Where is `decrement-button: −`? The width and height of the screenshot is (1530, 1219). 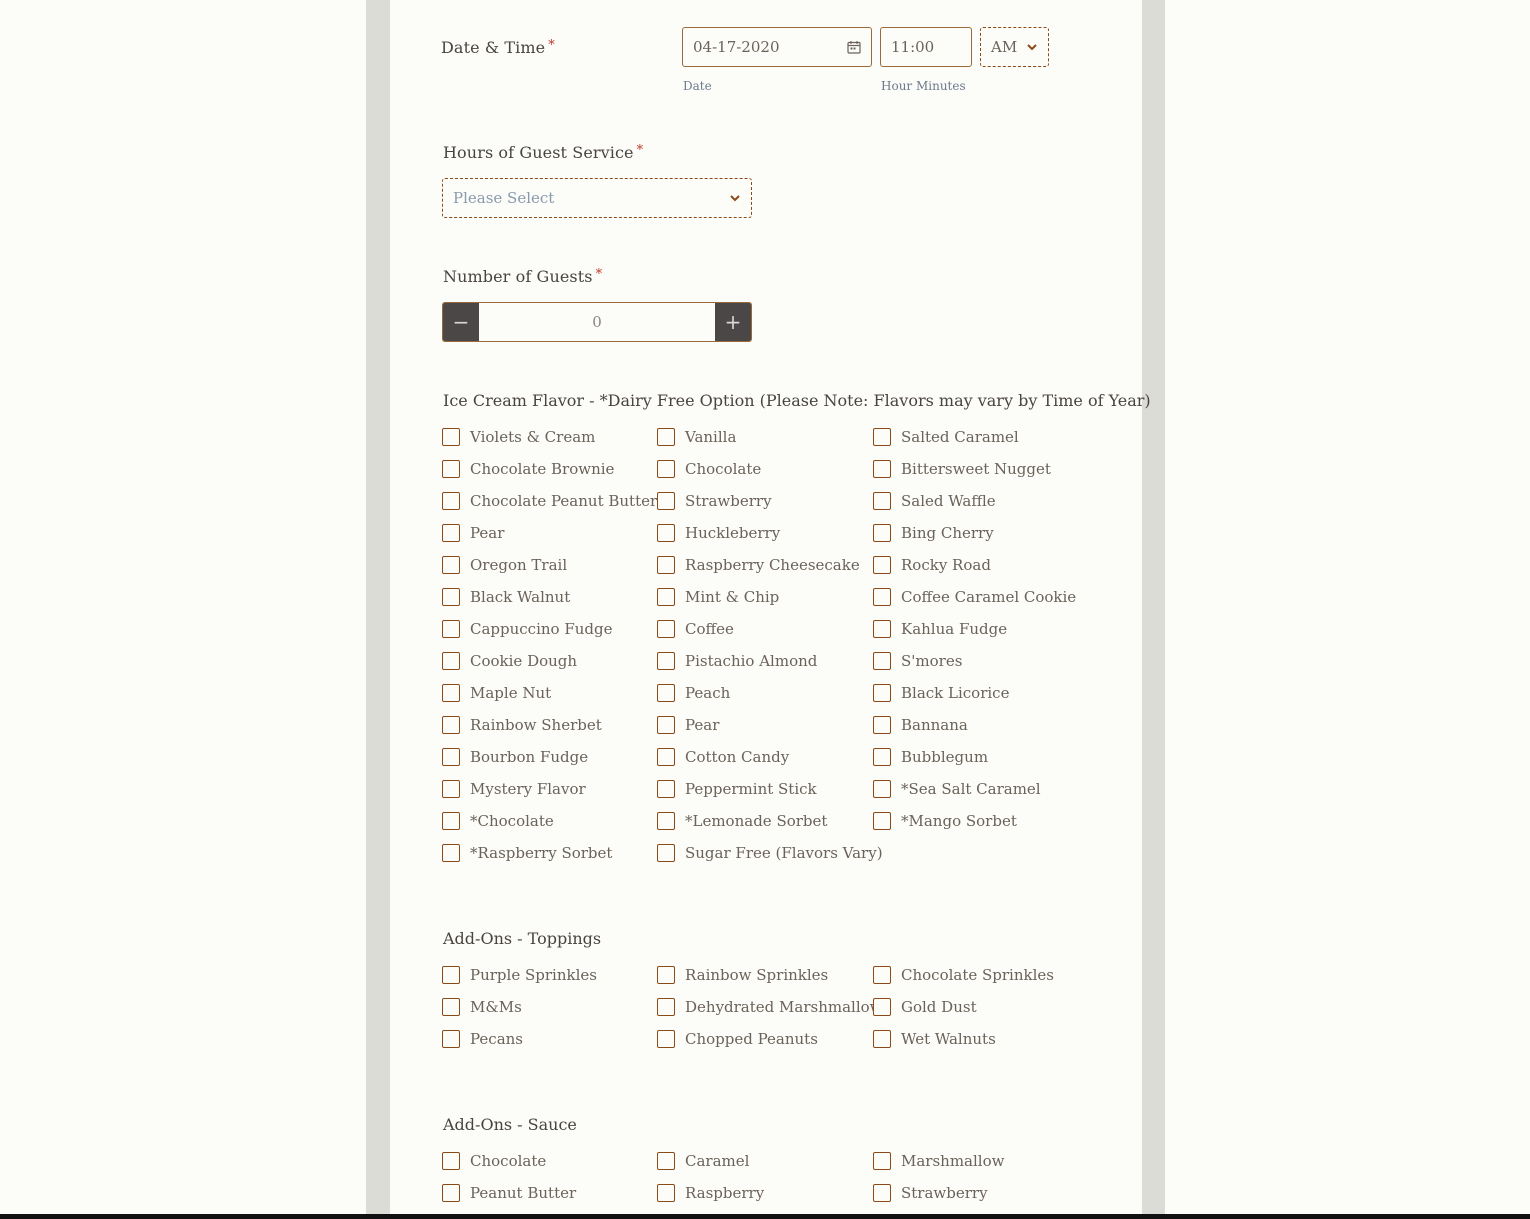 decrement-button: − is located at coordinates (461, 322).